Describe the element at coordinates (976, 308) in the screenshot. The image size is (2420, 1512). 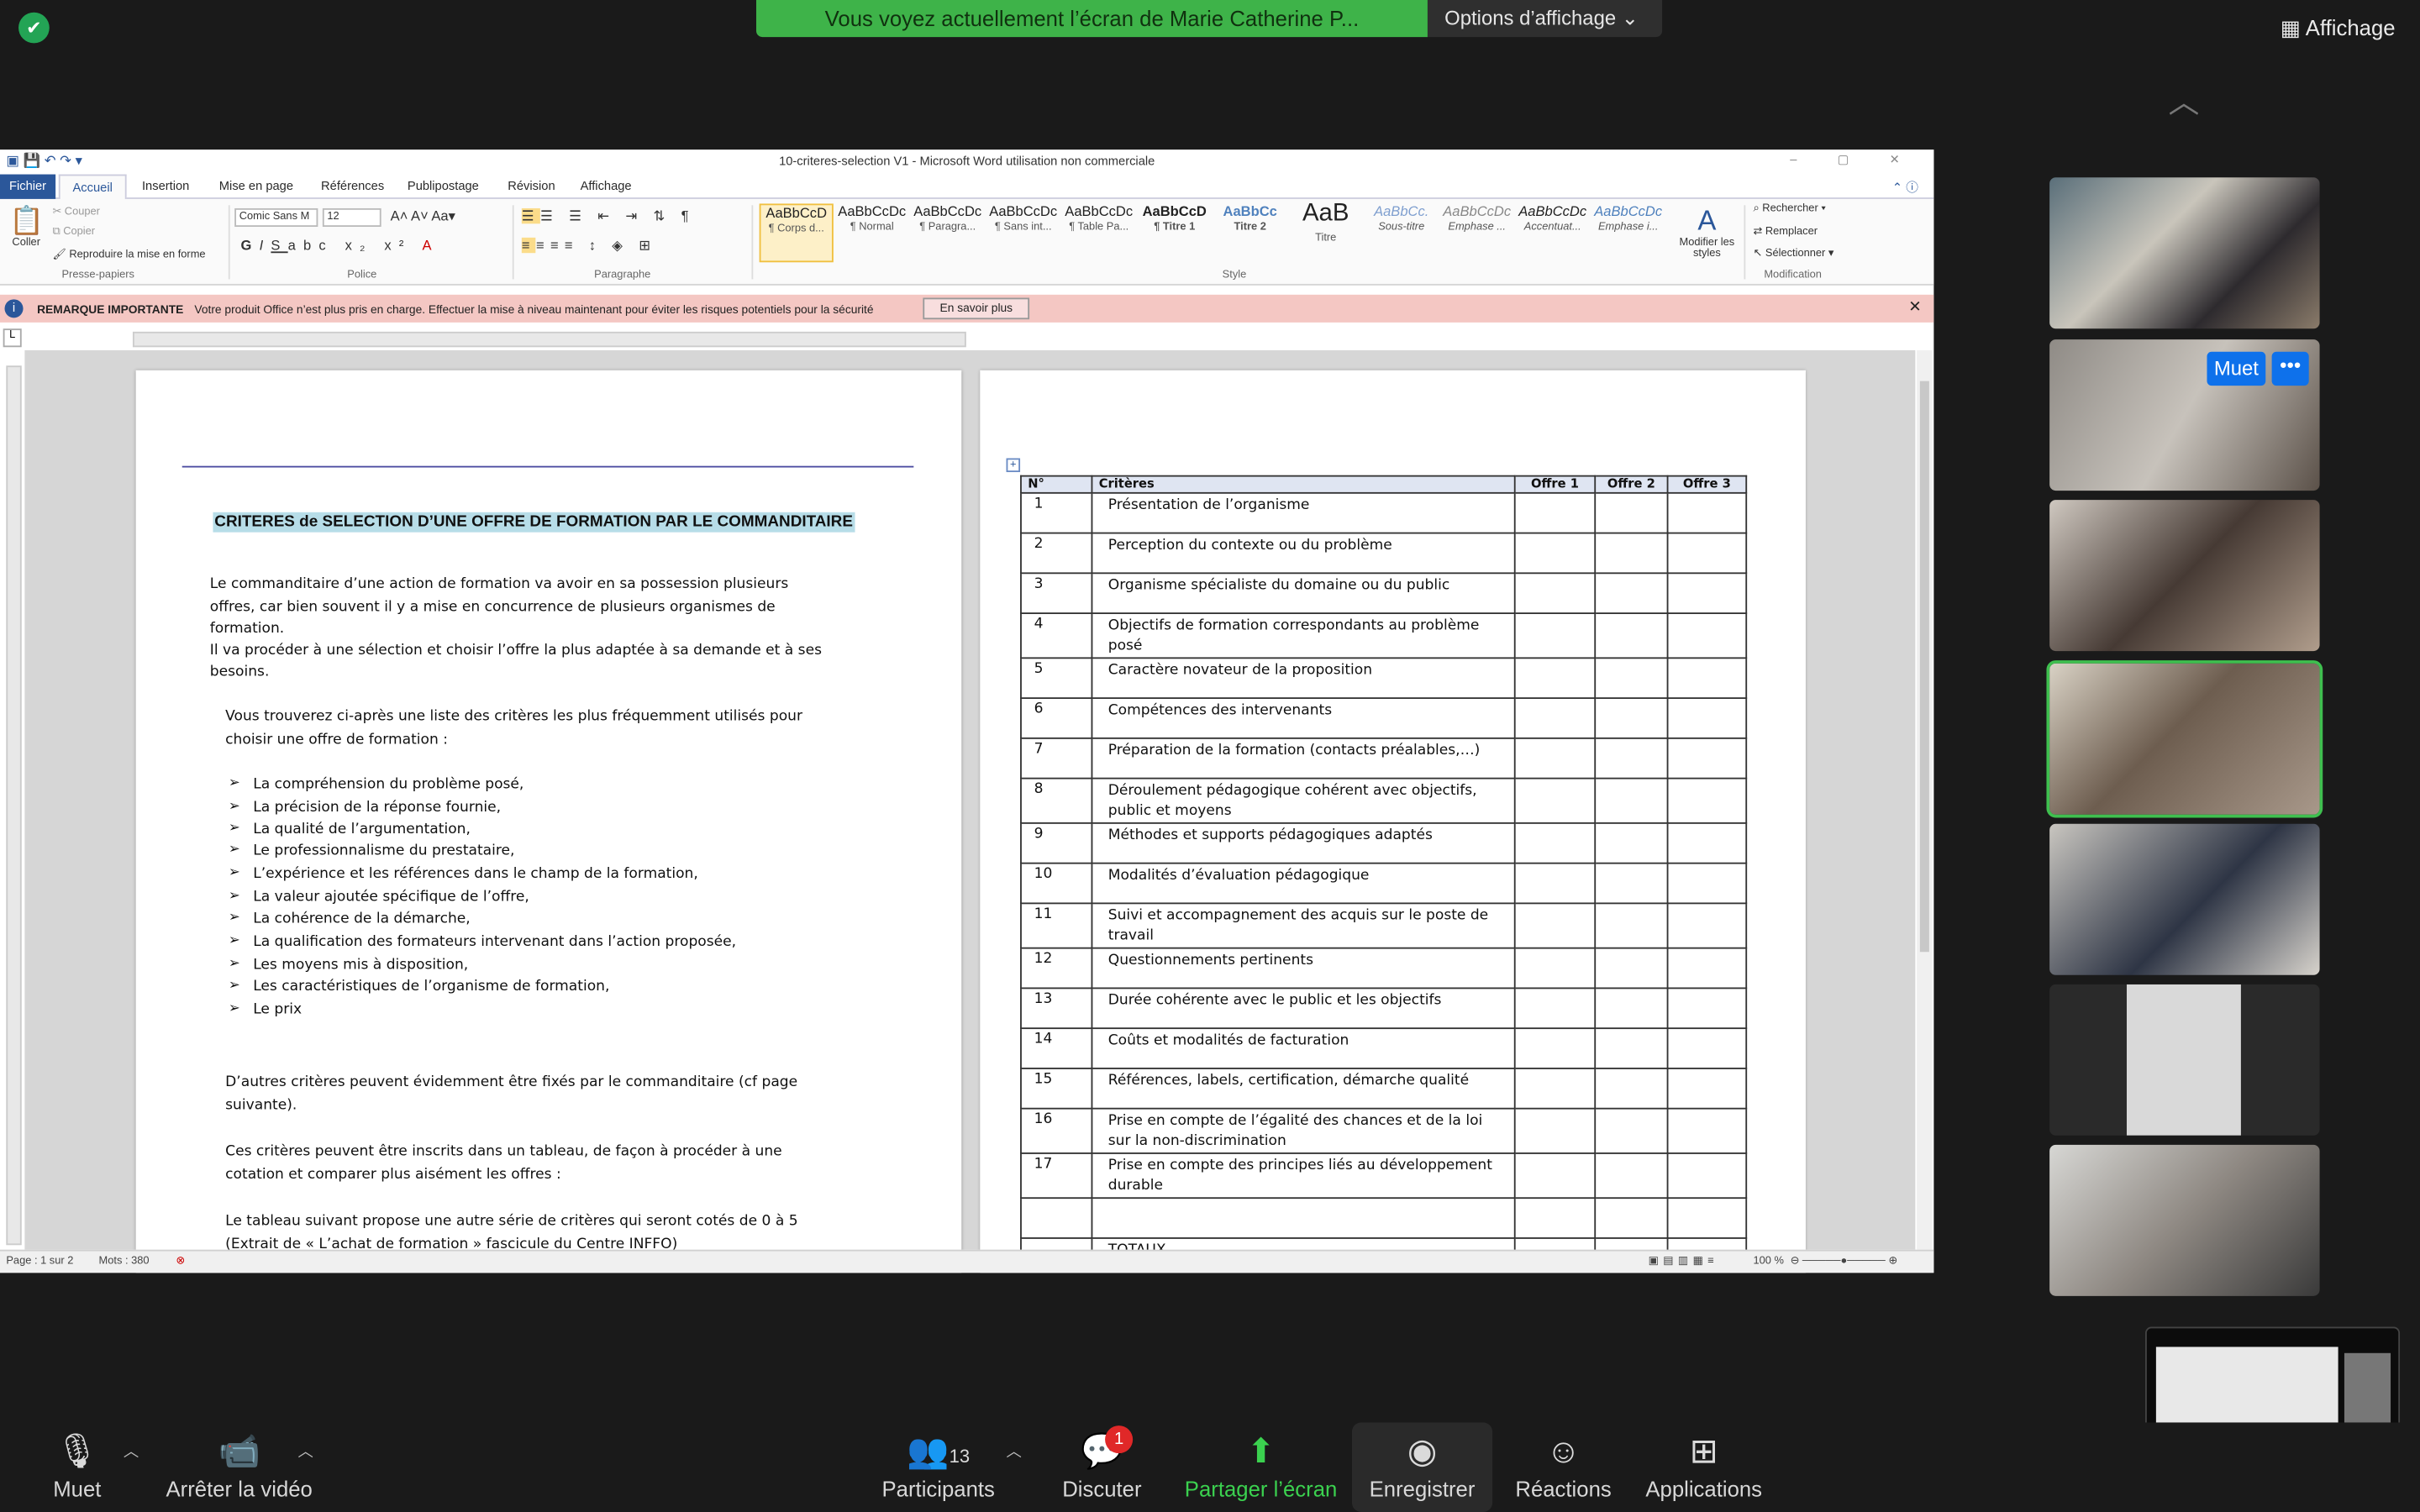
I see `learn-more-button: En savoir plus` at that location.